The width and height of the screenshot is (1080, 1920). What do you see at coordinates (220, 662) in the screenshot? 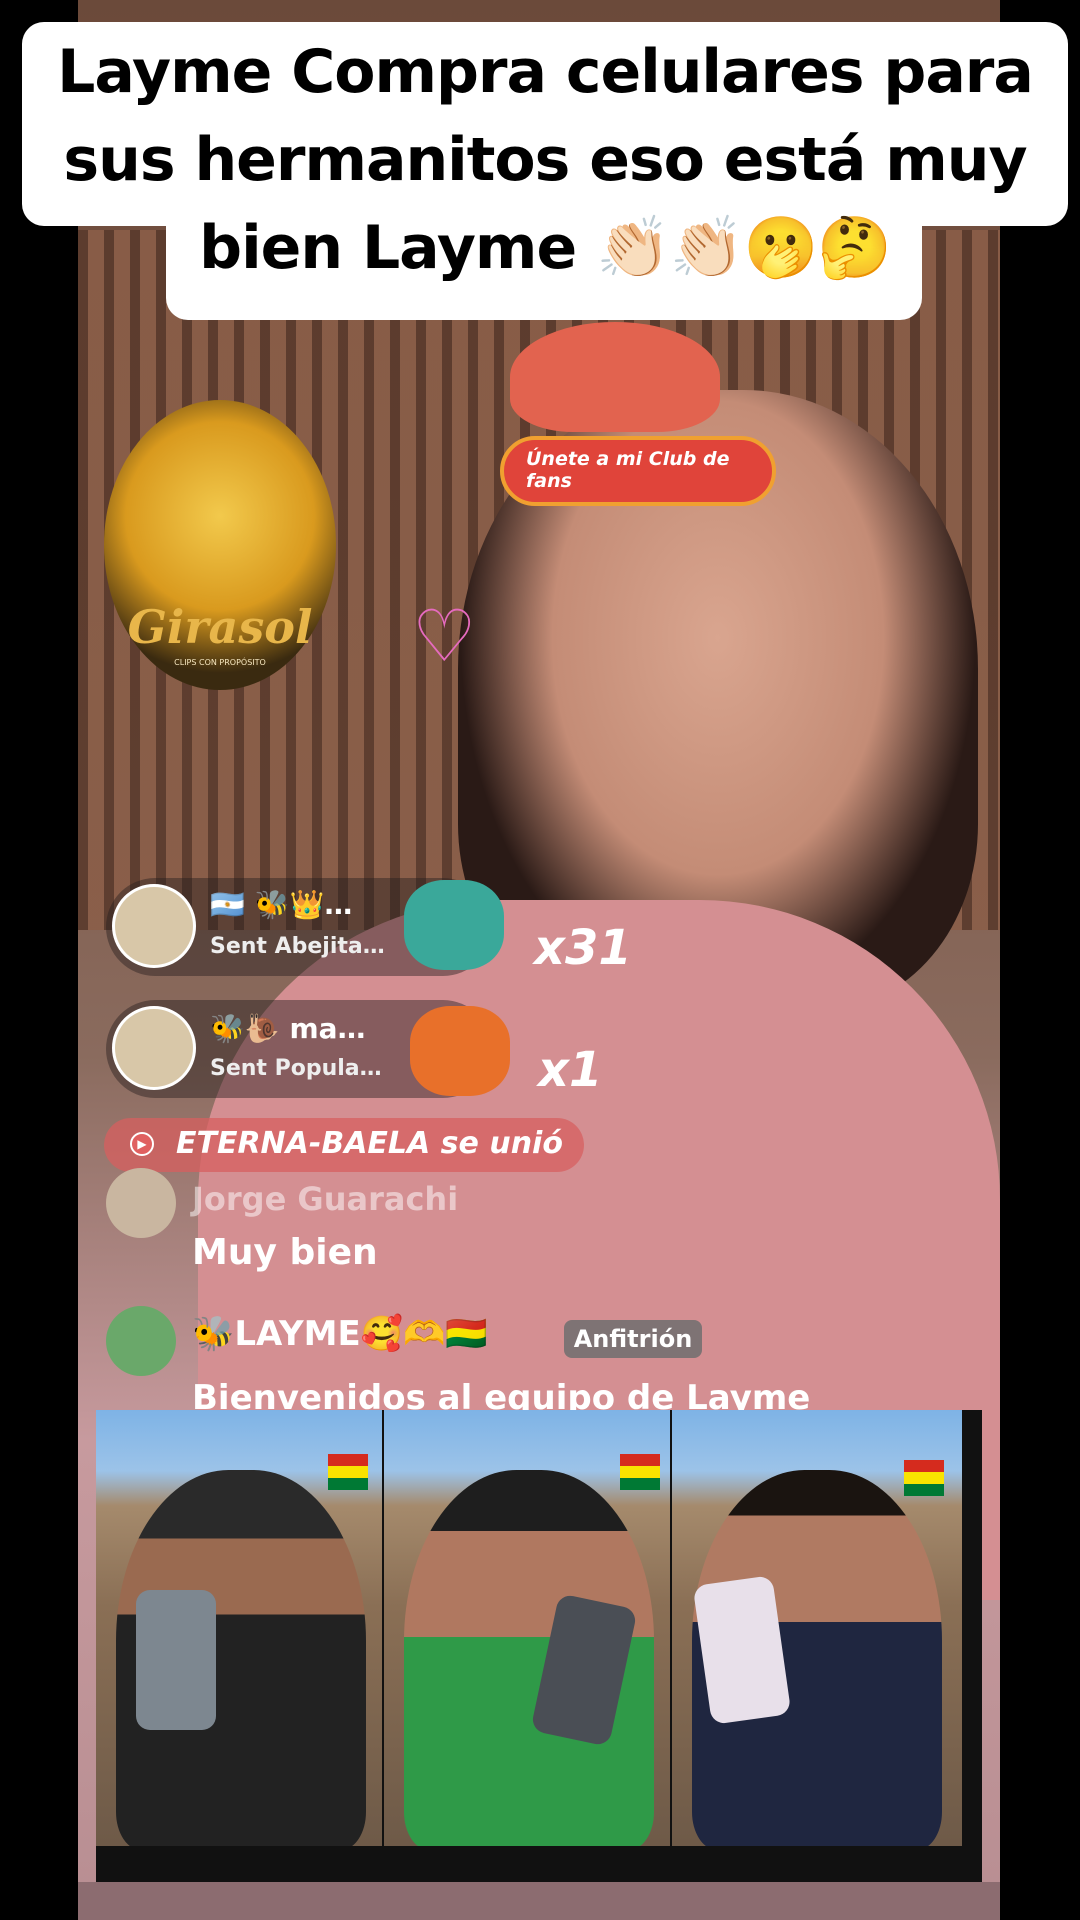
I see `logo-tagline: CLIPS CON PROPÓSITO` at bounding box center [220, 662].